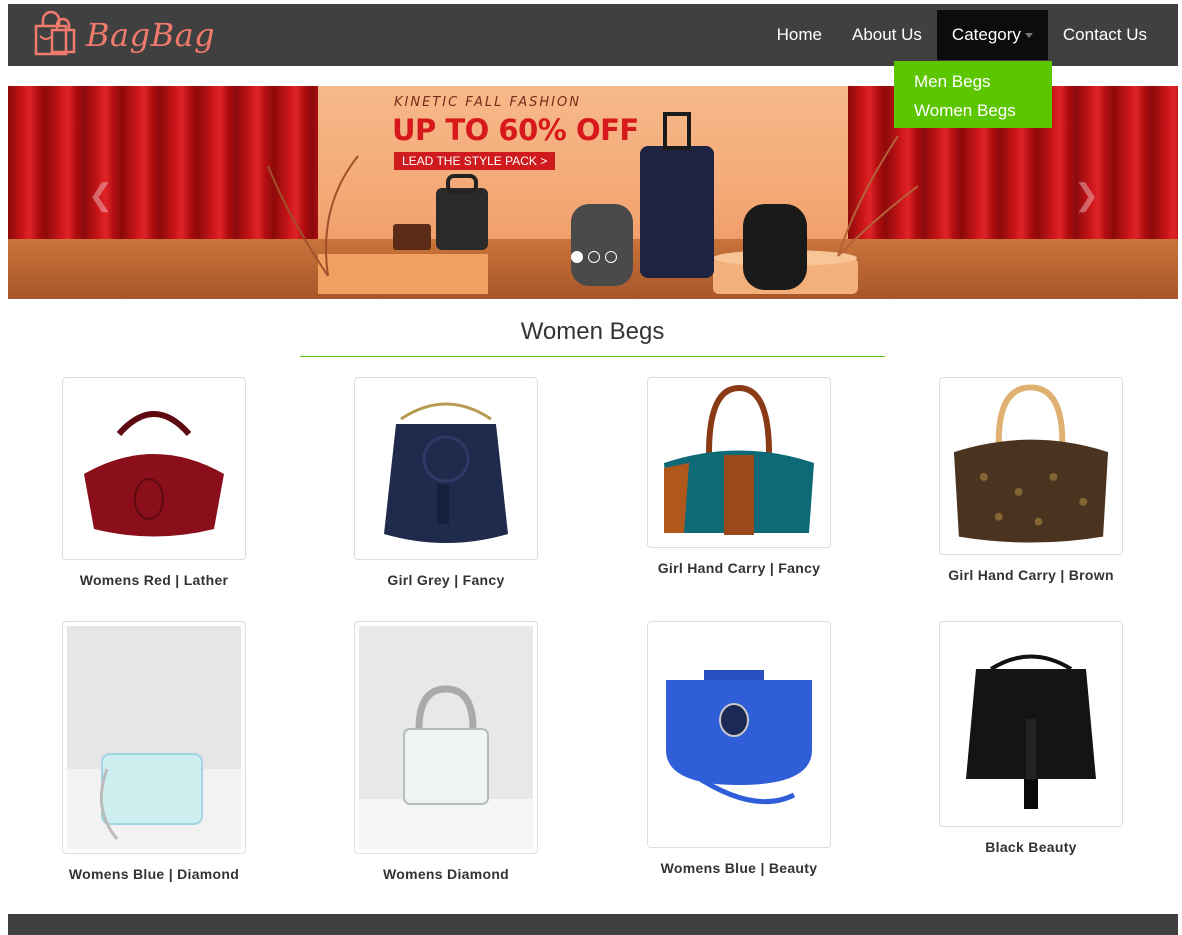  Describe the element at coordinates (739, 868) in the screenshot. I see `product-name: Womens Blue | Beauty` at that location.